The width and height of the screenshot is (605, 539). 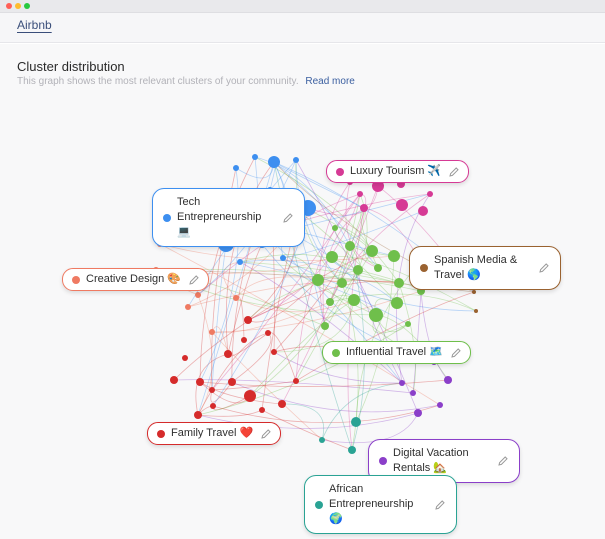 I want to click on cluster-label-text: Tech Entrepreneurship 💻, so click(x=219, y=217).